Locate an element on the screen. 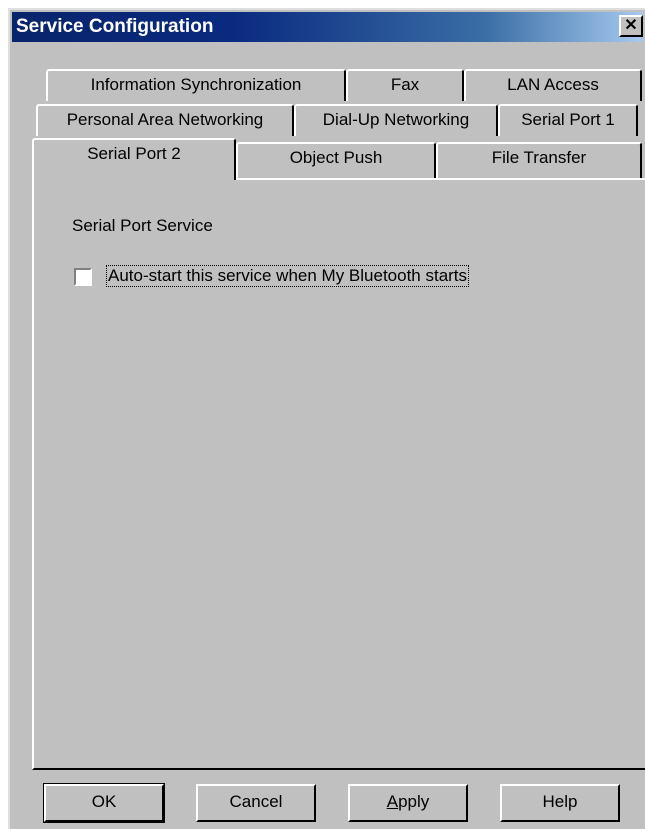  title-bar: Service Configuration ✕ is located at coordinates (327, 27).